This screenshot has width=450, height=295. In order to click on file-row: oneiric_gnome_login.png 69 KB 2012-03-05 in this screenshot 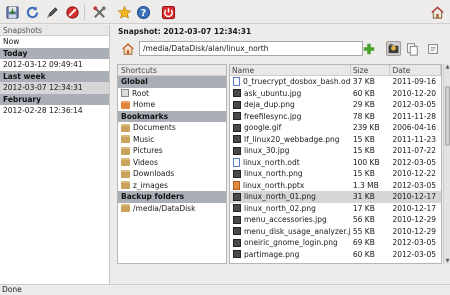, I will do `click(335, 243)`.